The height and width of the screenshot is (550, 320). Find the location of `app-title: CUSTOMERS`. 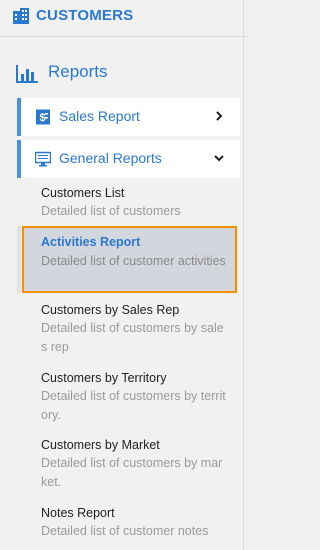

app-title: CUSTOMERS is located at coordinates (85, 15).